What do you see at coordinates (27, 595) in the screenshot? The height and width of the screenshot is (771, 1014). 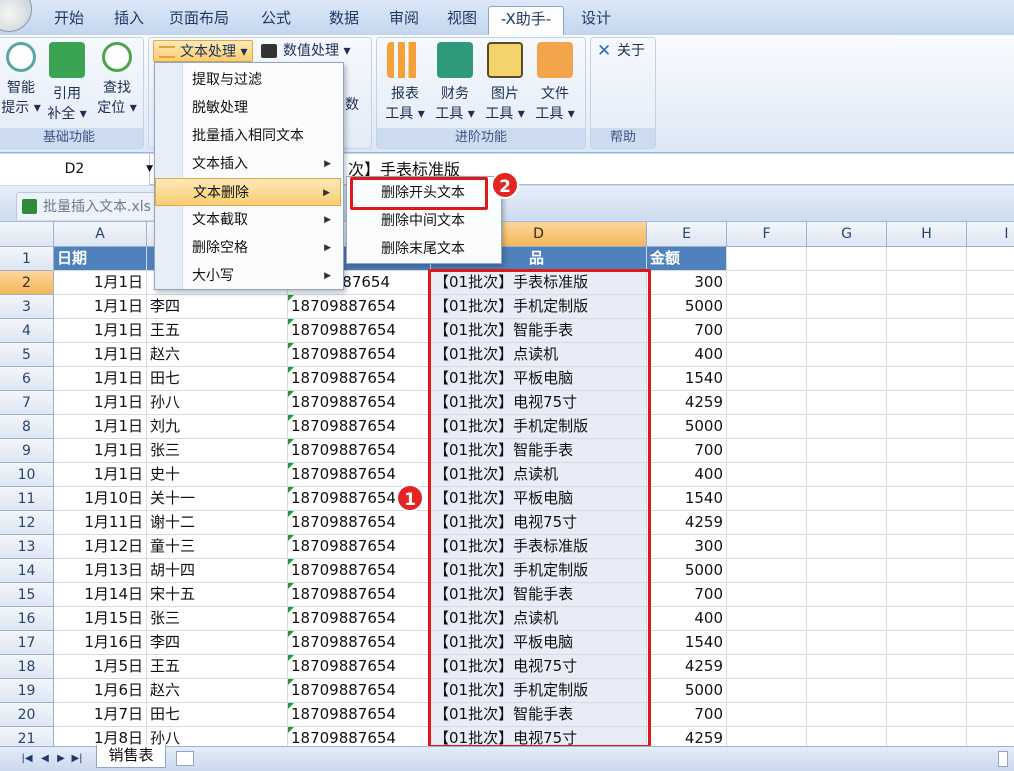 I see `row-header: 15` at bounding box center [27, 595].